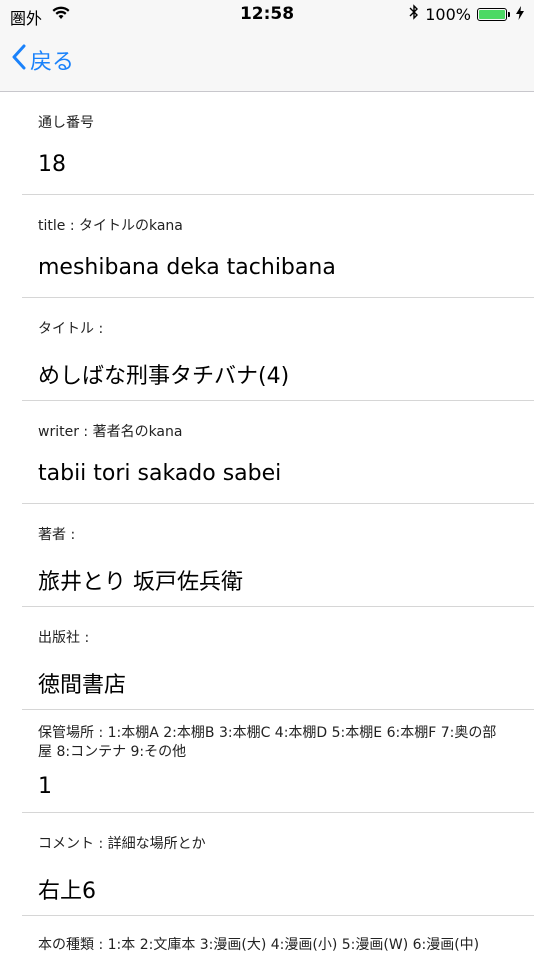 The width and height of the screenshot is (534, 956). What do you see at coordinates (140, 580) in the screenshot?
I see `field-value: 旅井とり 坂戸佐兵衛` at bounding box center [140, 580].